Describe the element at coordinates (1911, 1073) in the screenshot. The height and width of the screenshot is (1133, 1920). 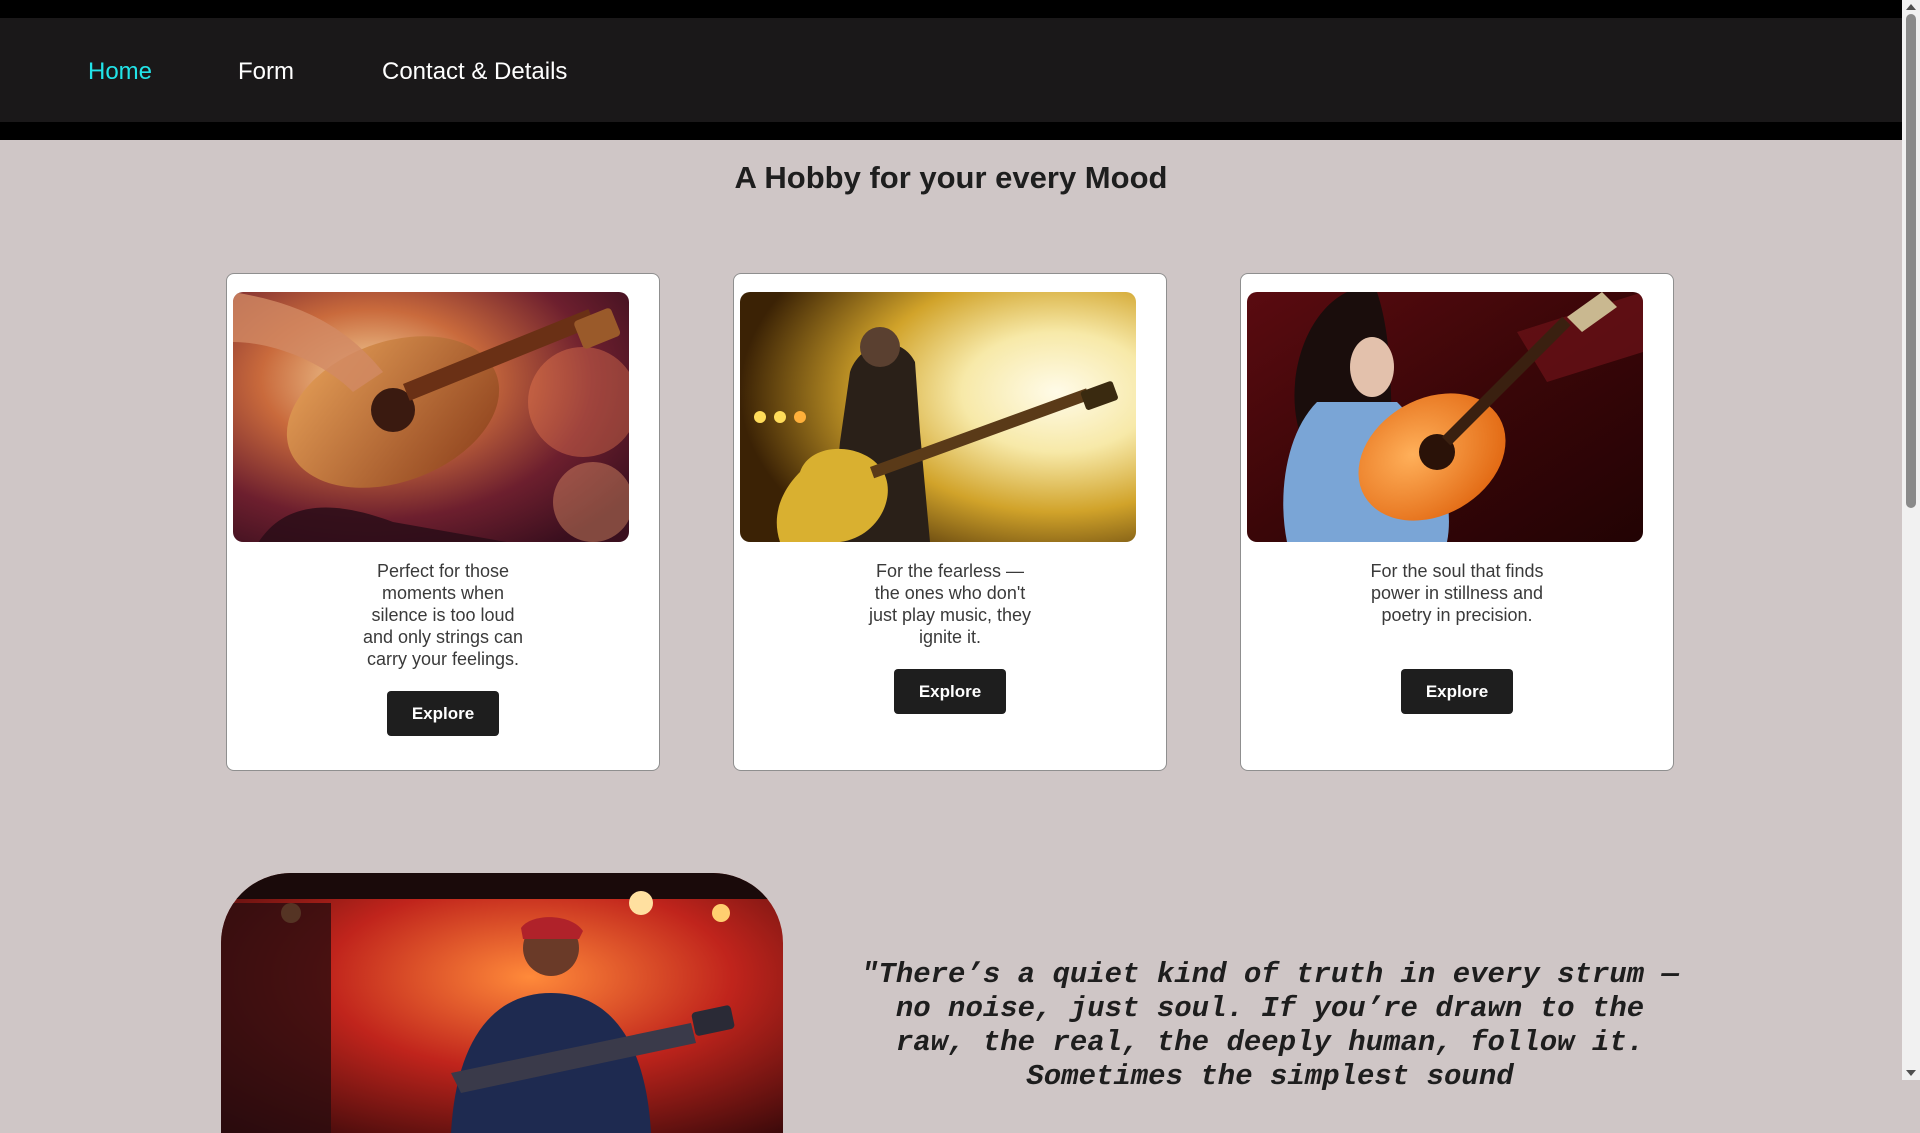
I see `scroll-down-icon` at that location.